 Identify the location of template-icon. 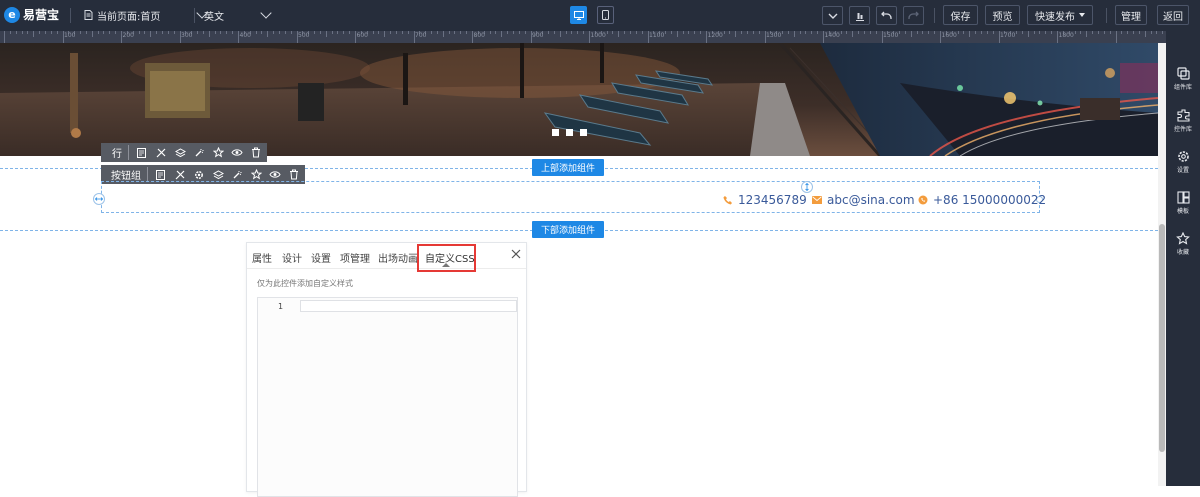
(1183, 197).